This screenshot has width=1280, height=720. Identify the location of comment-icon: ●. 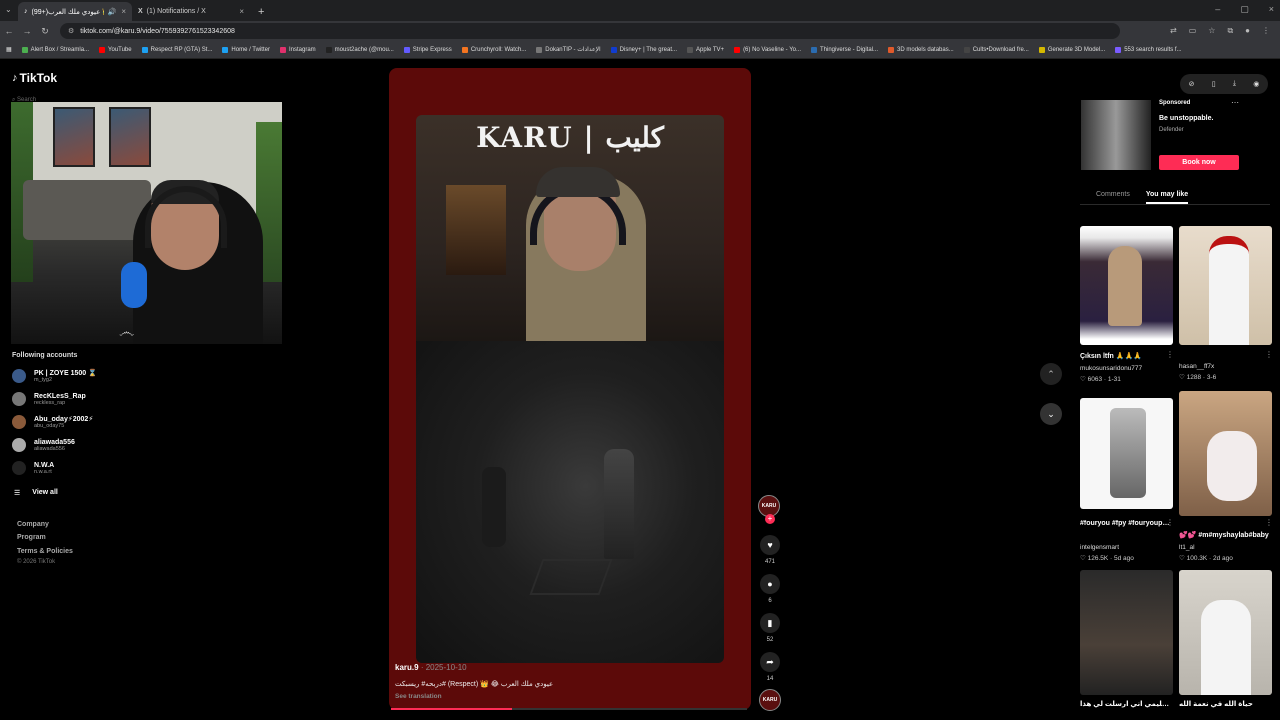
(770, 584).